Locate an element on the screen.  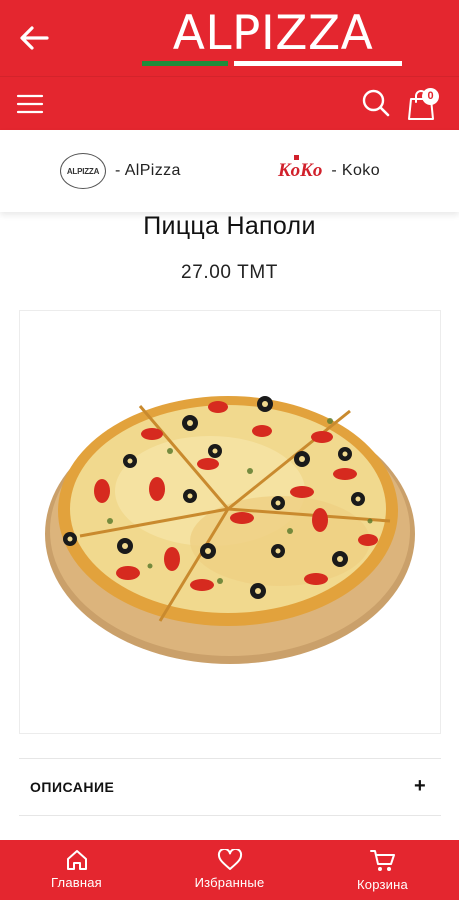
nav-bar: 0 is located at coordinates (229, 103).